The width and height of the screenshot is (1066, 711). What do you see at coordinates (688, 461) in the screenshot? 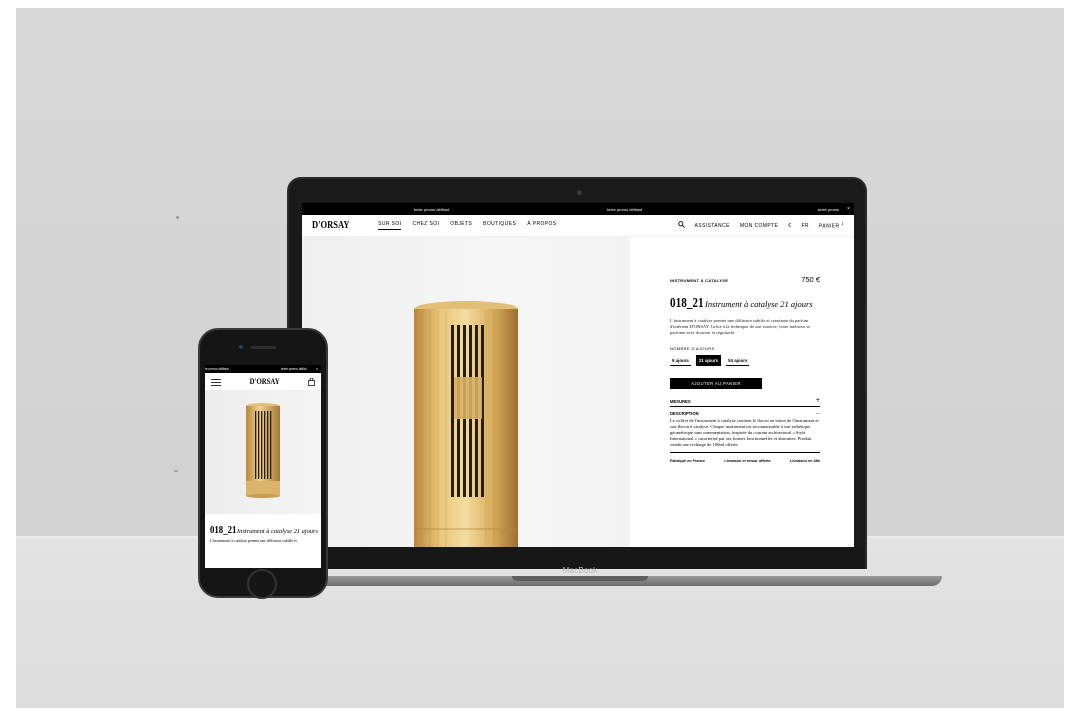
I see `reassurance-item: Fabriqué en France` at bounding box center [688, 461].